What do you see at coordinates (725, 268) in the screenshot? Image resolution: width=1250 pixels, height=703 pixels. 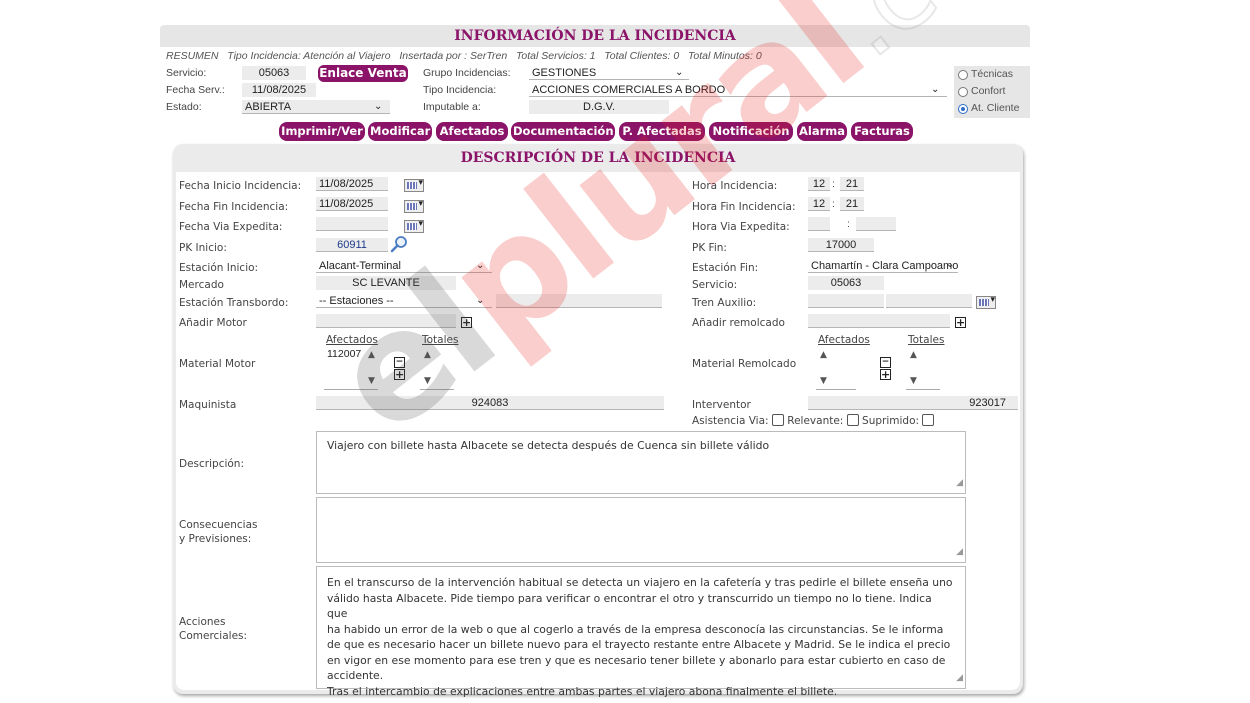 I see `estacion-fin-label: Estación Fin:` at bounding box center [725, 268].